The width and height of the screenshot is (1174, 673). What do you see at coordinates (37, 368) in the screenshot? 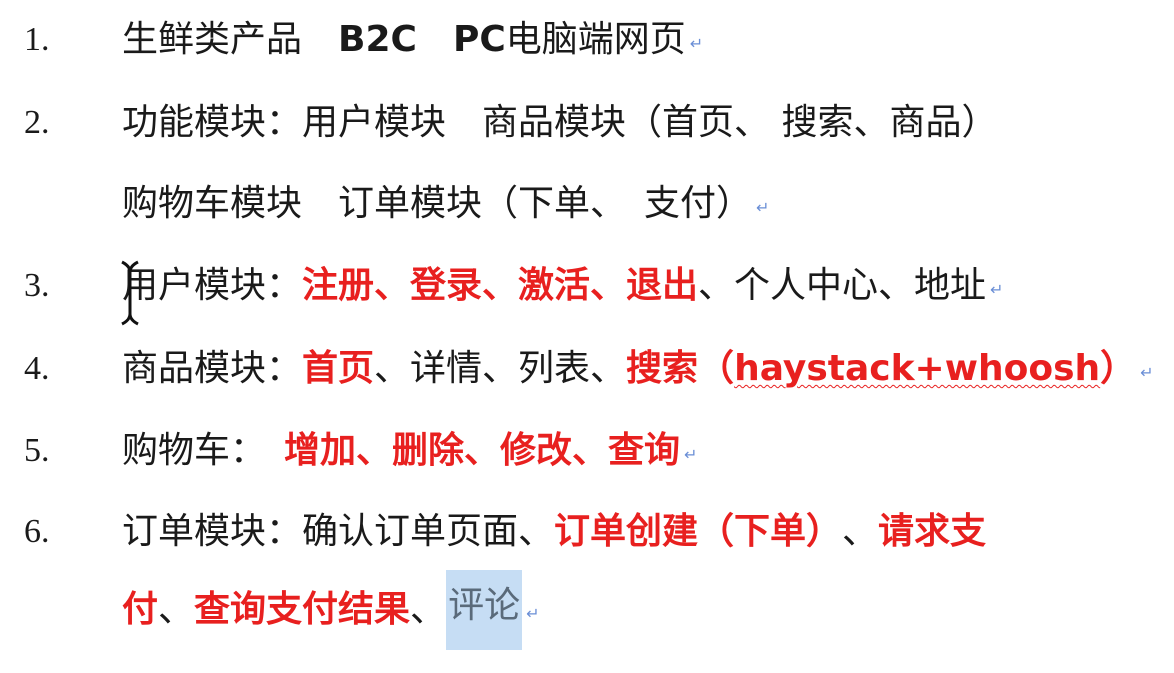
I see `list-number: 4.` at bounding box center [37, 368].